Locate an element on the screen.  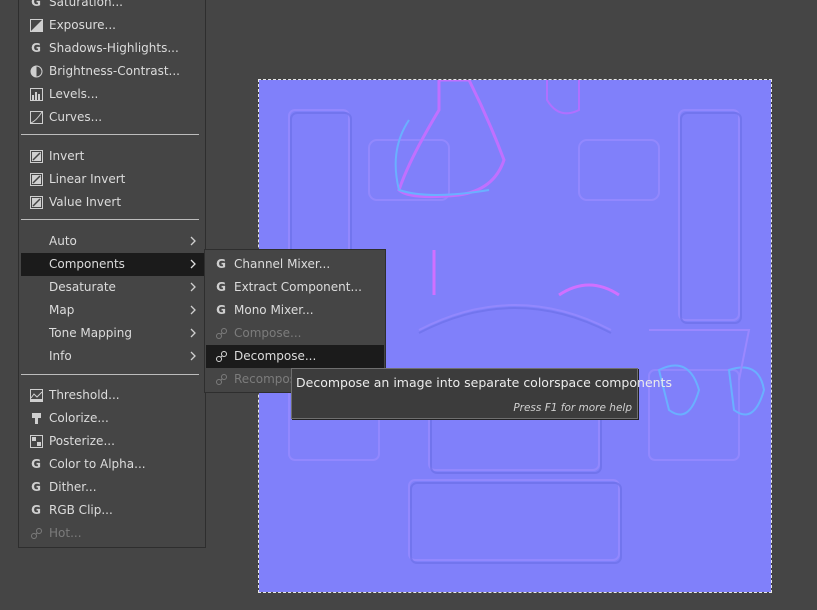
menu-item-label: Auto is located at coordinates (63, 241).